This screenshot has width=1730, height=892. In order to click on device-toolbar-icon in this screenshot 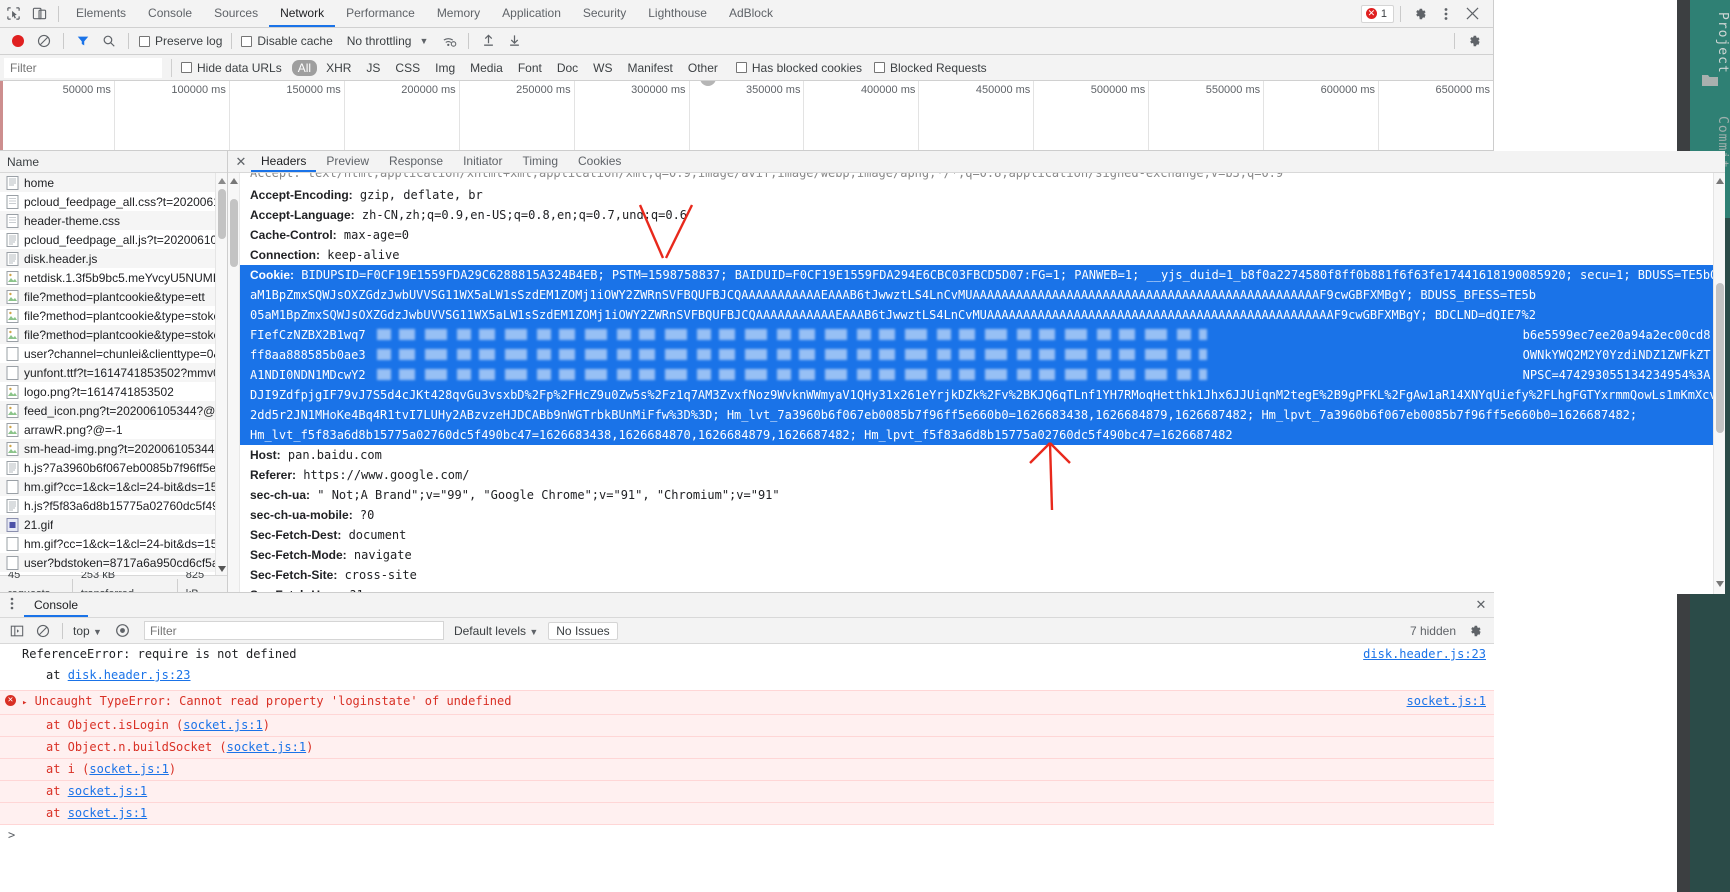, I will do `click(39, 14)`.